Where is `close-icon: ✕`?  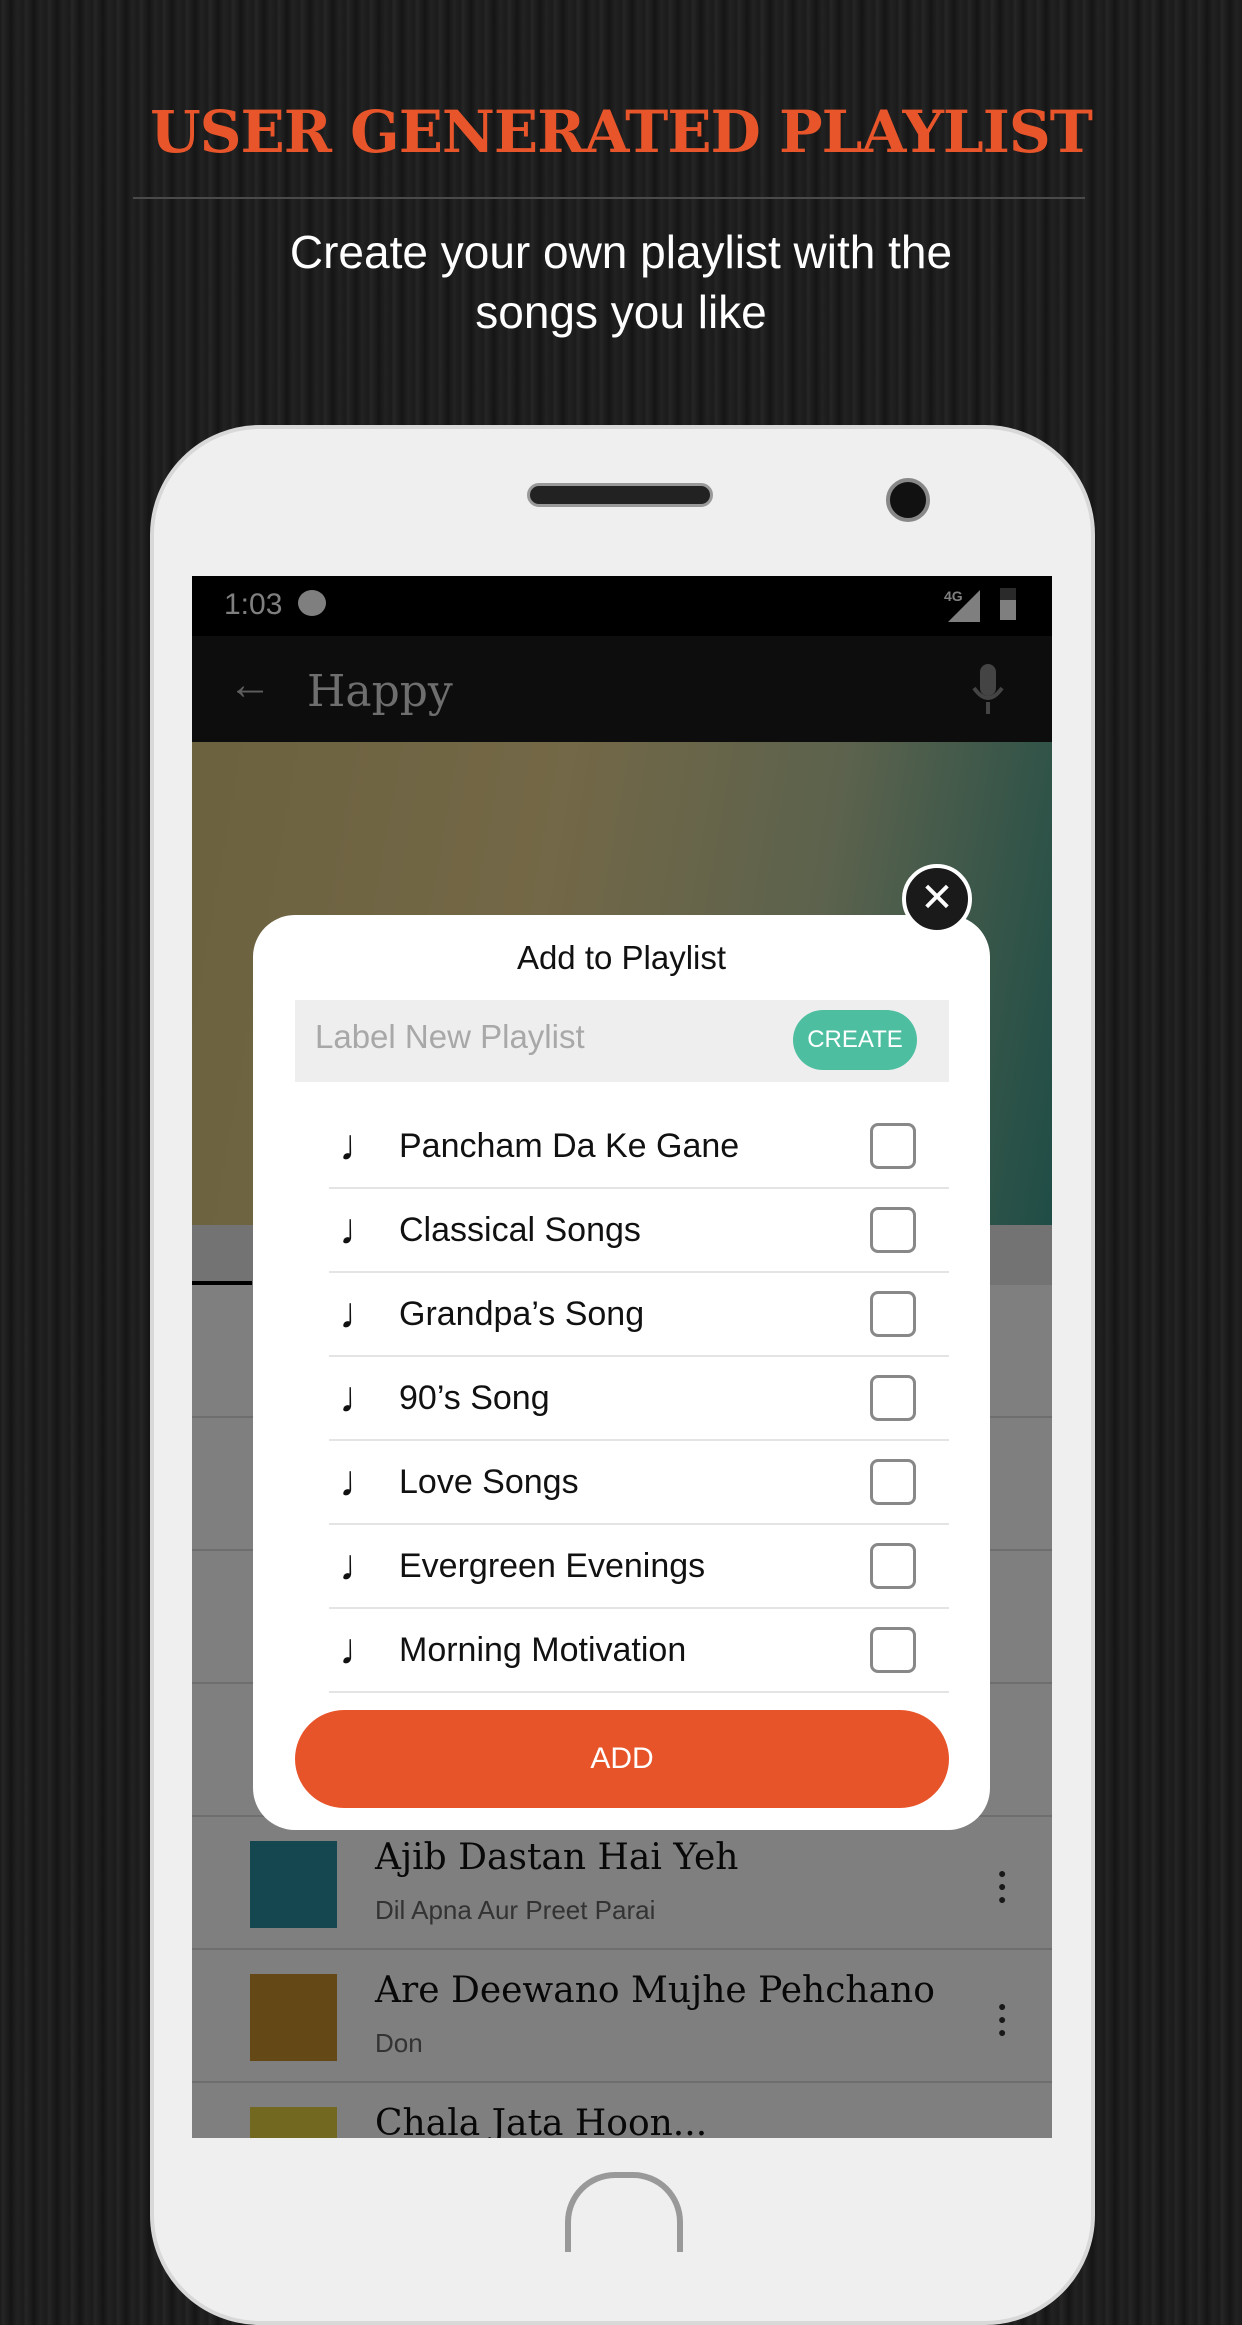 close-icon: ✕ is located at coordinates (937, 899).